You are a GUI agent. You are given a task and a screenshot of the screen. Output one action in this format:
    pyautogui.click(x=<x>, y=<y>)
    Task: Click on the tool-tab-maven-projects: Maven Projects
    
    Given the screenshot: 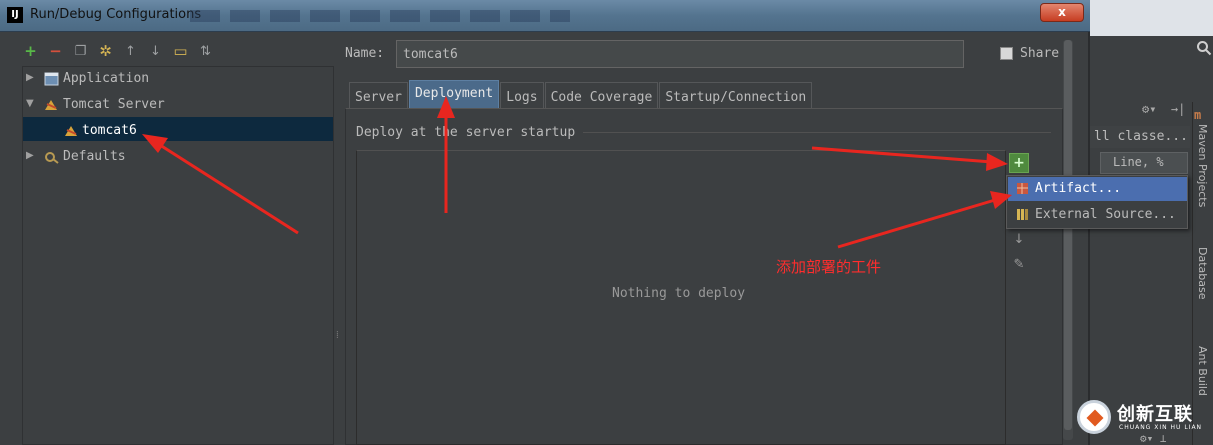 What is the action you would take?
    pyautogui.click(x=1202, y=165)
    